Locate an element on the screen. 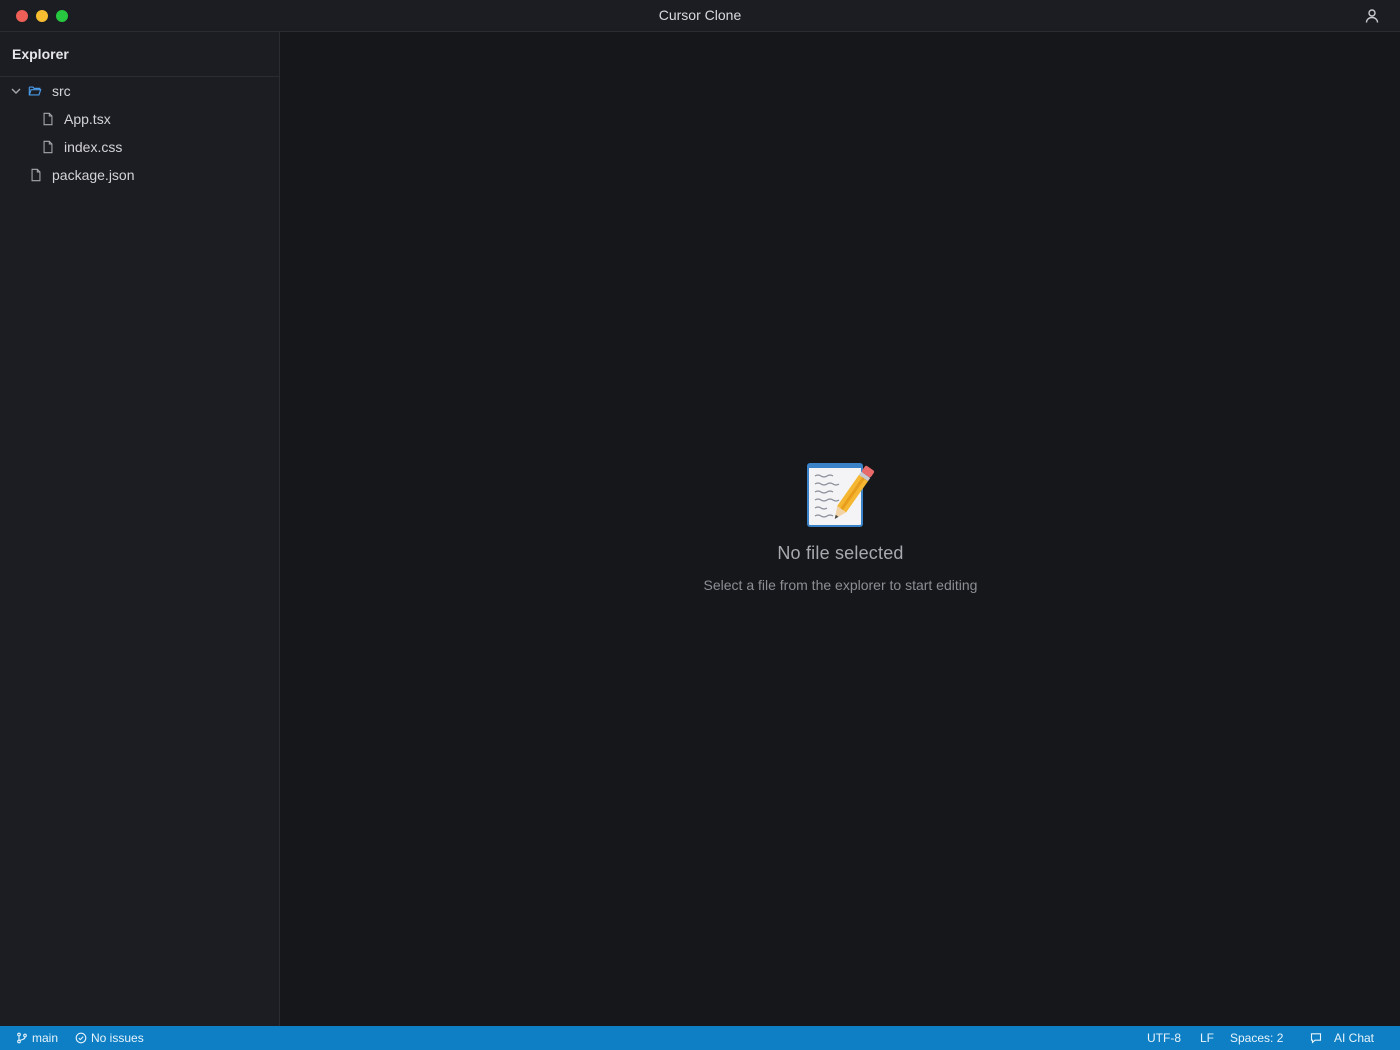 The width and height of the screenshot is (1400, 1050). ai-chat-label: AI Chat is located at coordinates (1354, 1038).